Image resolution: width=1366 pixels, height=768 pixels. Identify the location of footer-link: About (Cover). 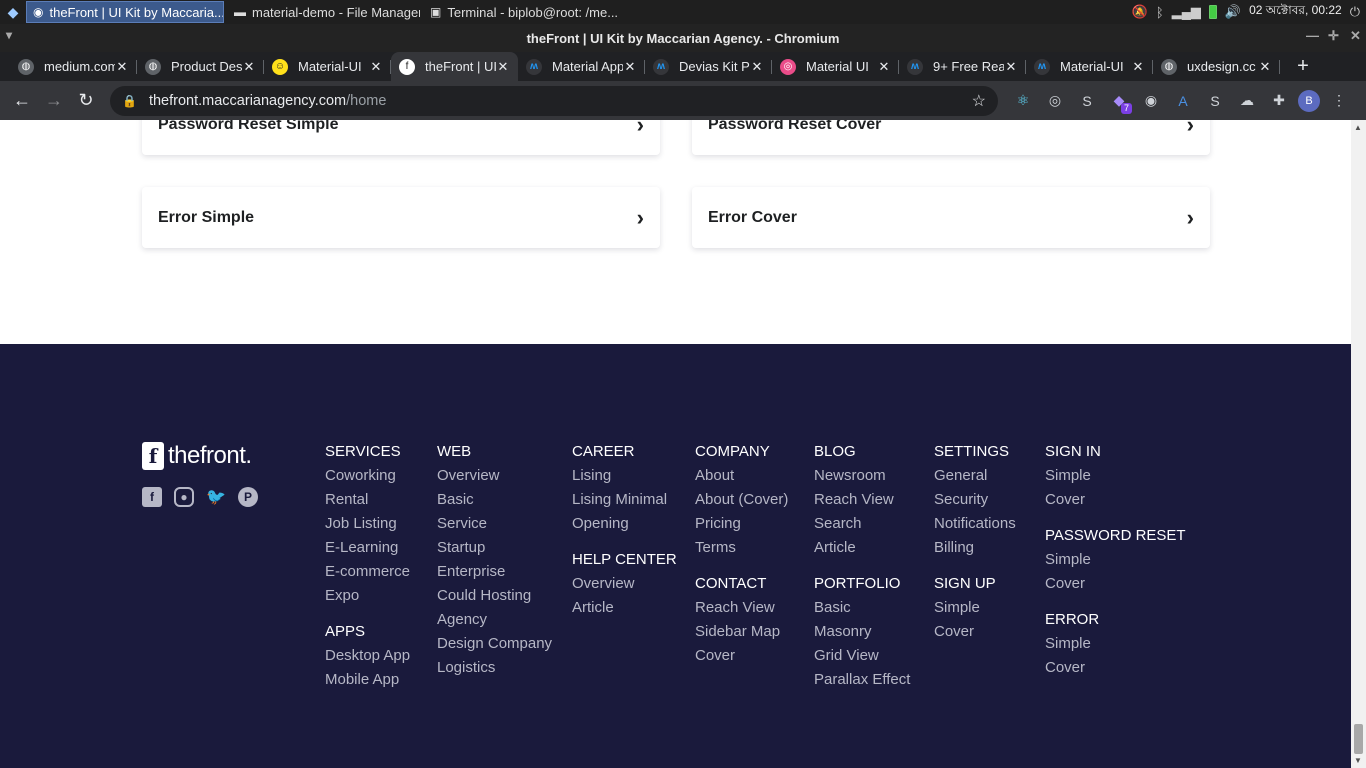
(741, 500).